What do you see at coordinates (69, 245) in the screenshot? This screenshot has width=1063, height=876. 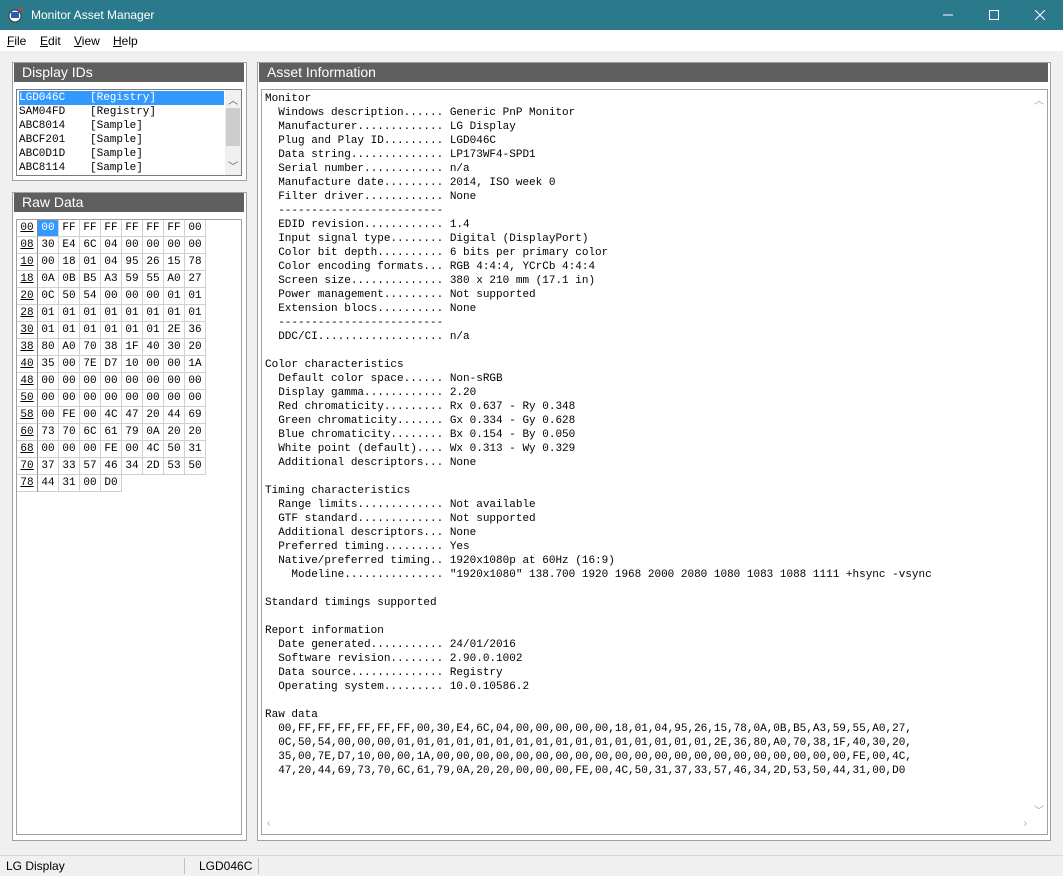 I see `raw-data-byte: E4` at bounding box center [69, 245].